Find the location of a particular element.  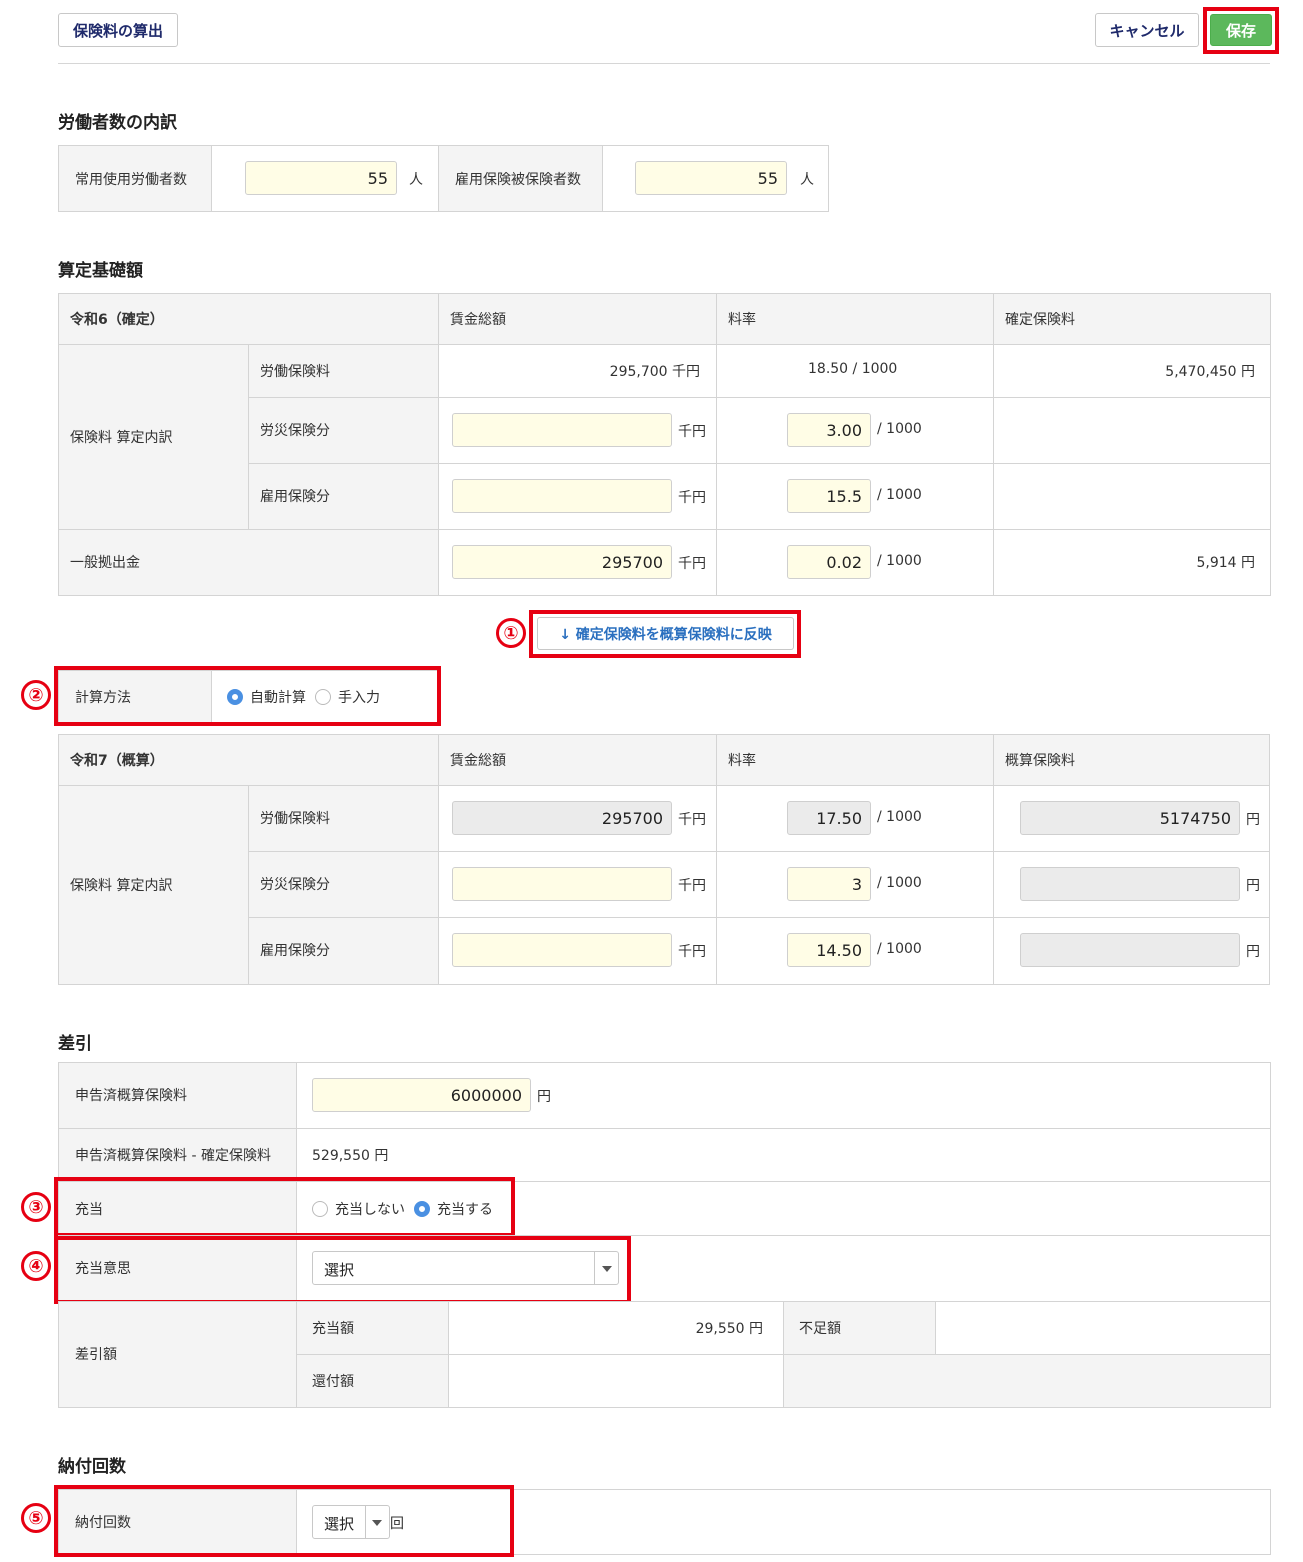

est-workcomp-rate-unit: / 1000 is located at coordinates (899, 883).